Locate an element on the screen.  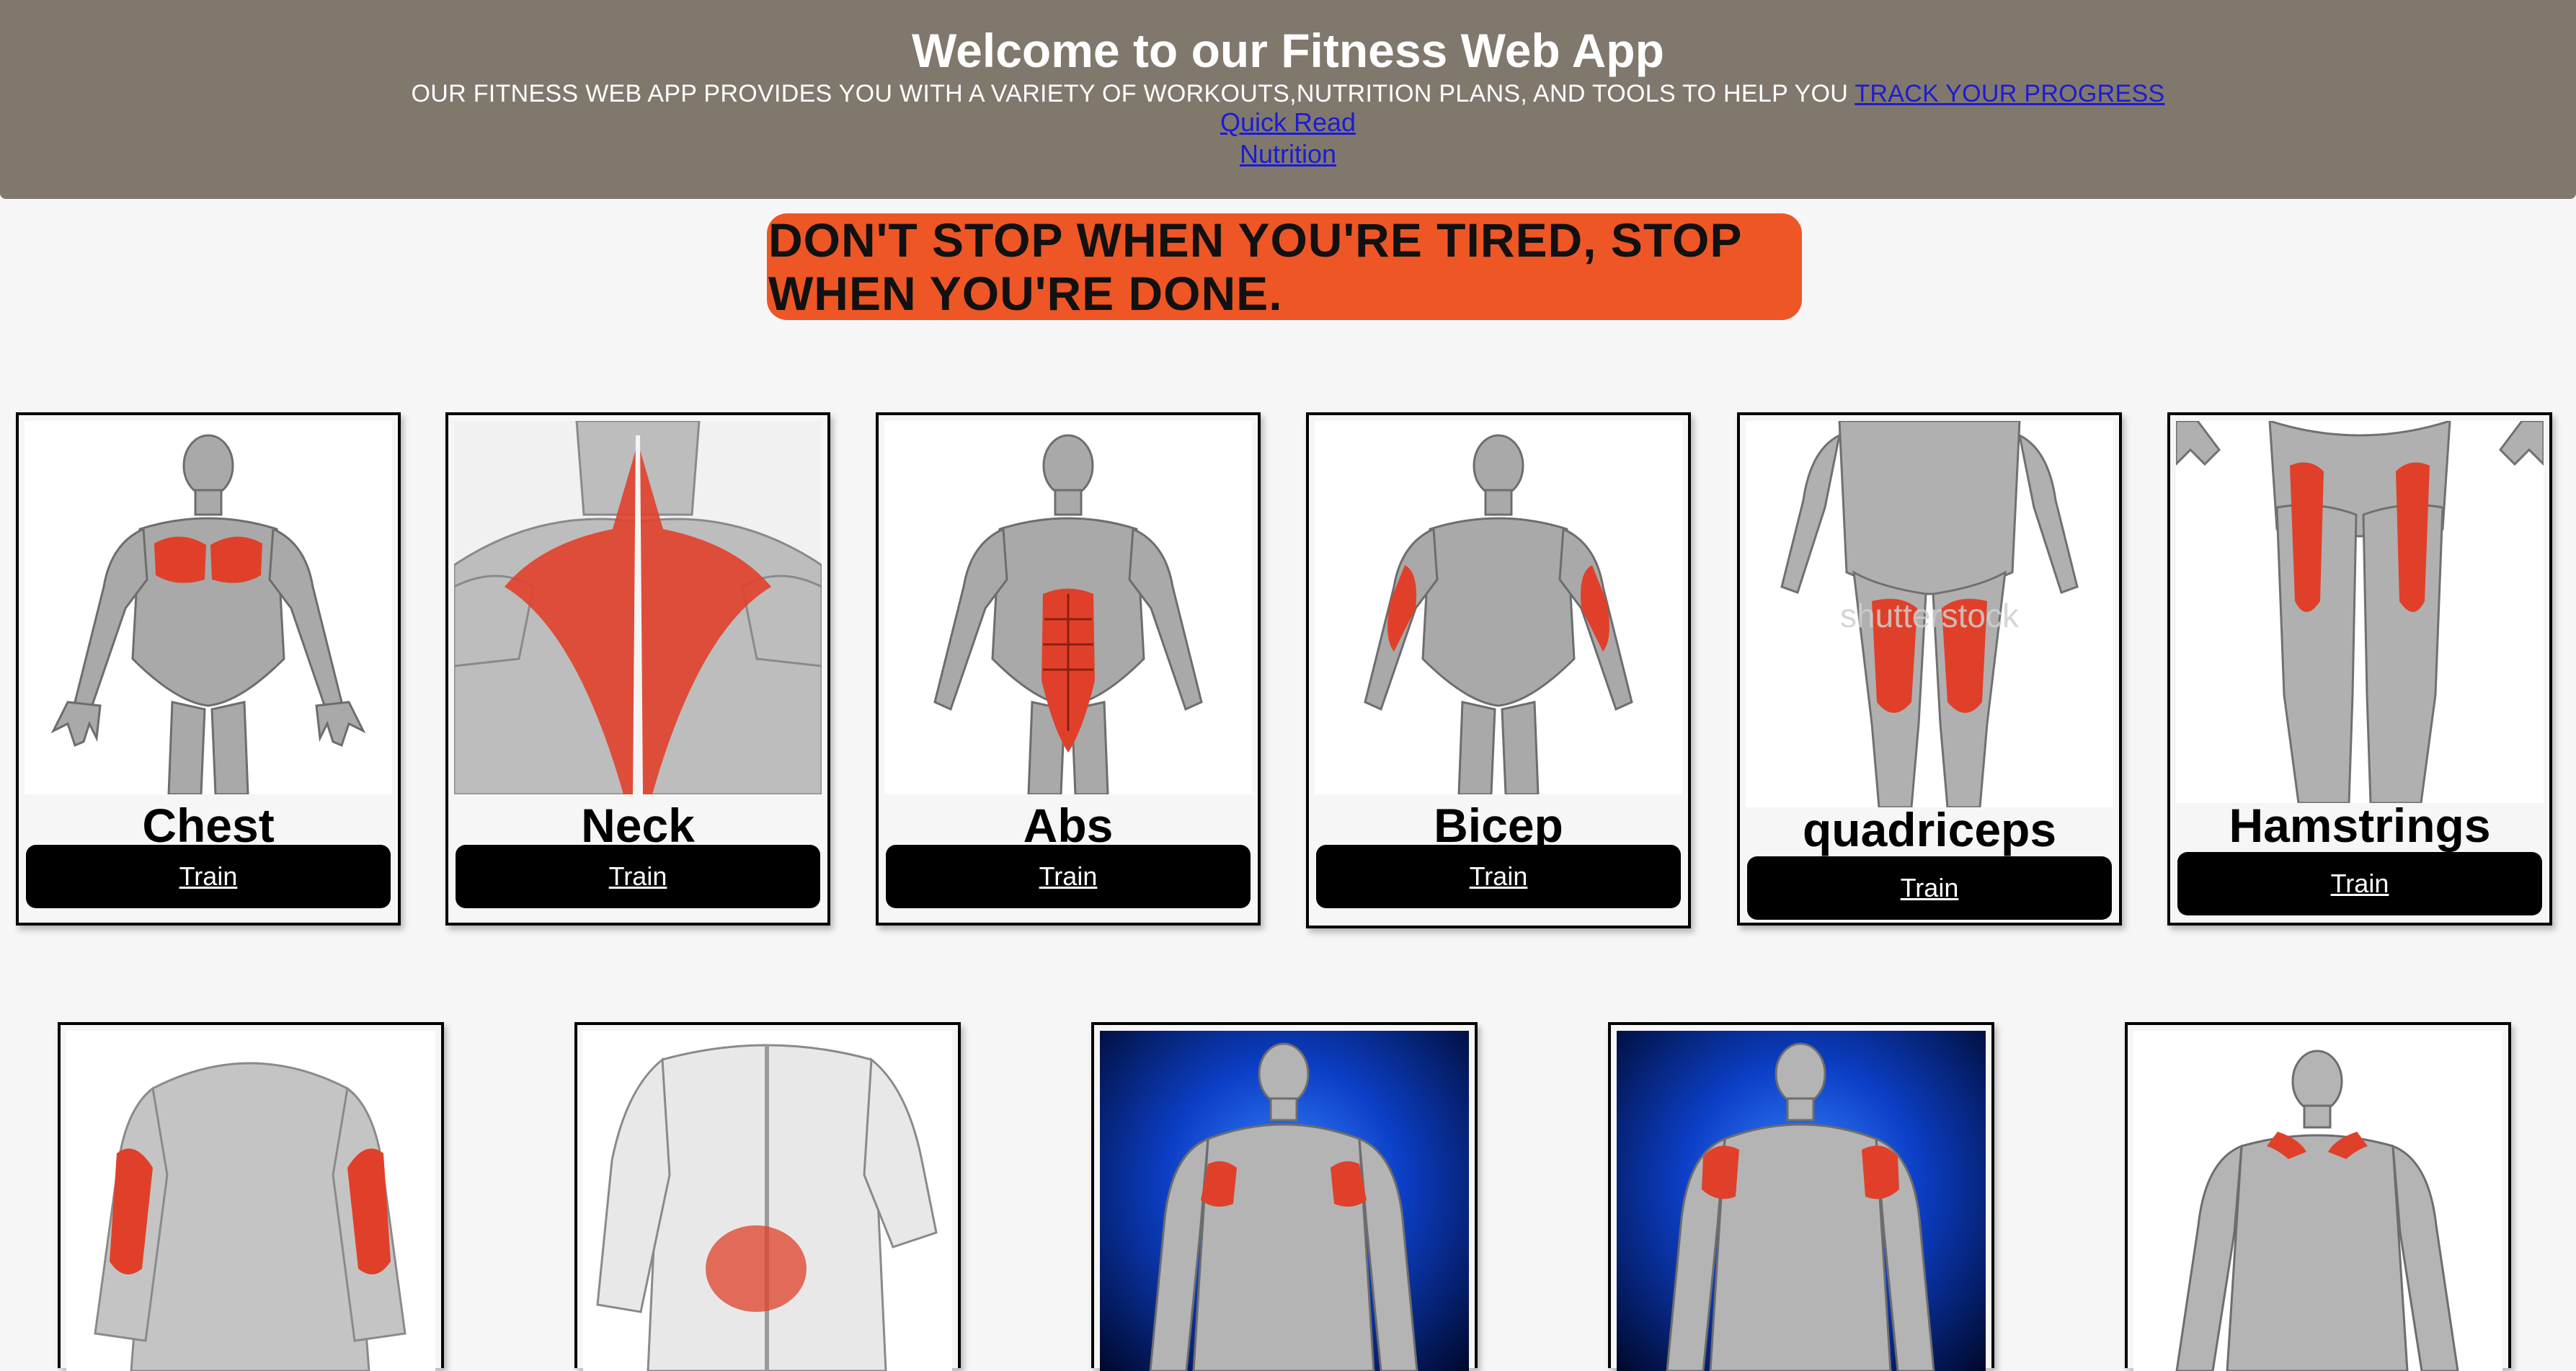
muscle-card-quadriceps: shutterstock quadriceps Train is located at coordinates (1929, 669).